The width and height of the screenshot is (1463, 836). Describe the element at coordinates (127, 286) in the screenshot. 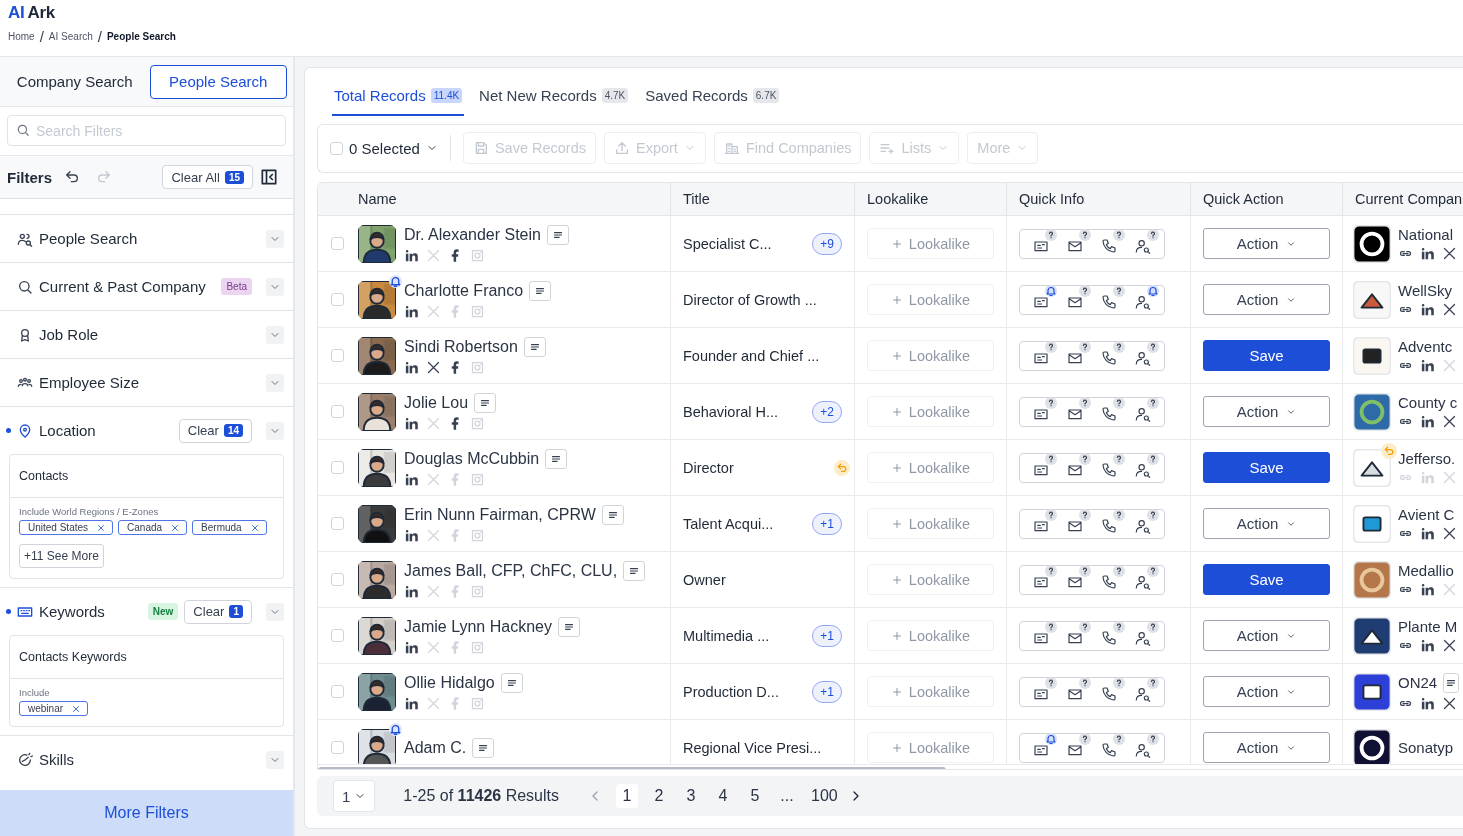

I see `filter-section-title: Current & Past Company` at that location.